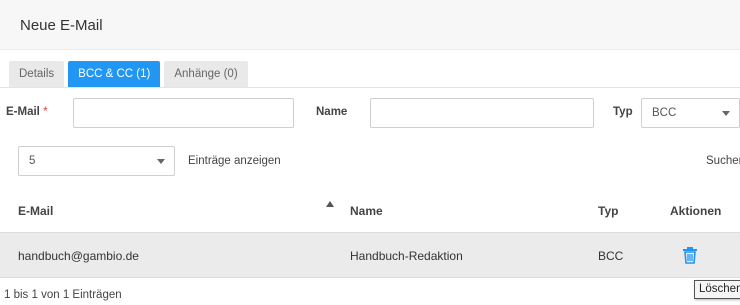 The image size is (740, 305). Describe the element at coordinates (482, 113) in the screenshot. I see `name-input` at that location.